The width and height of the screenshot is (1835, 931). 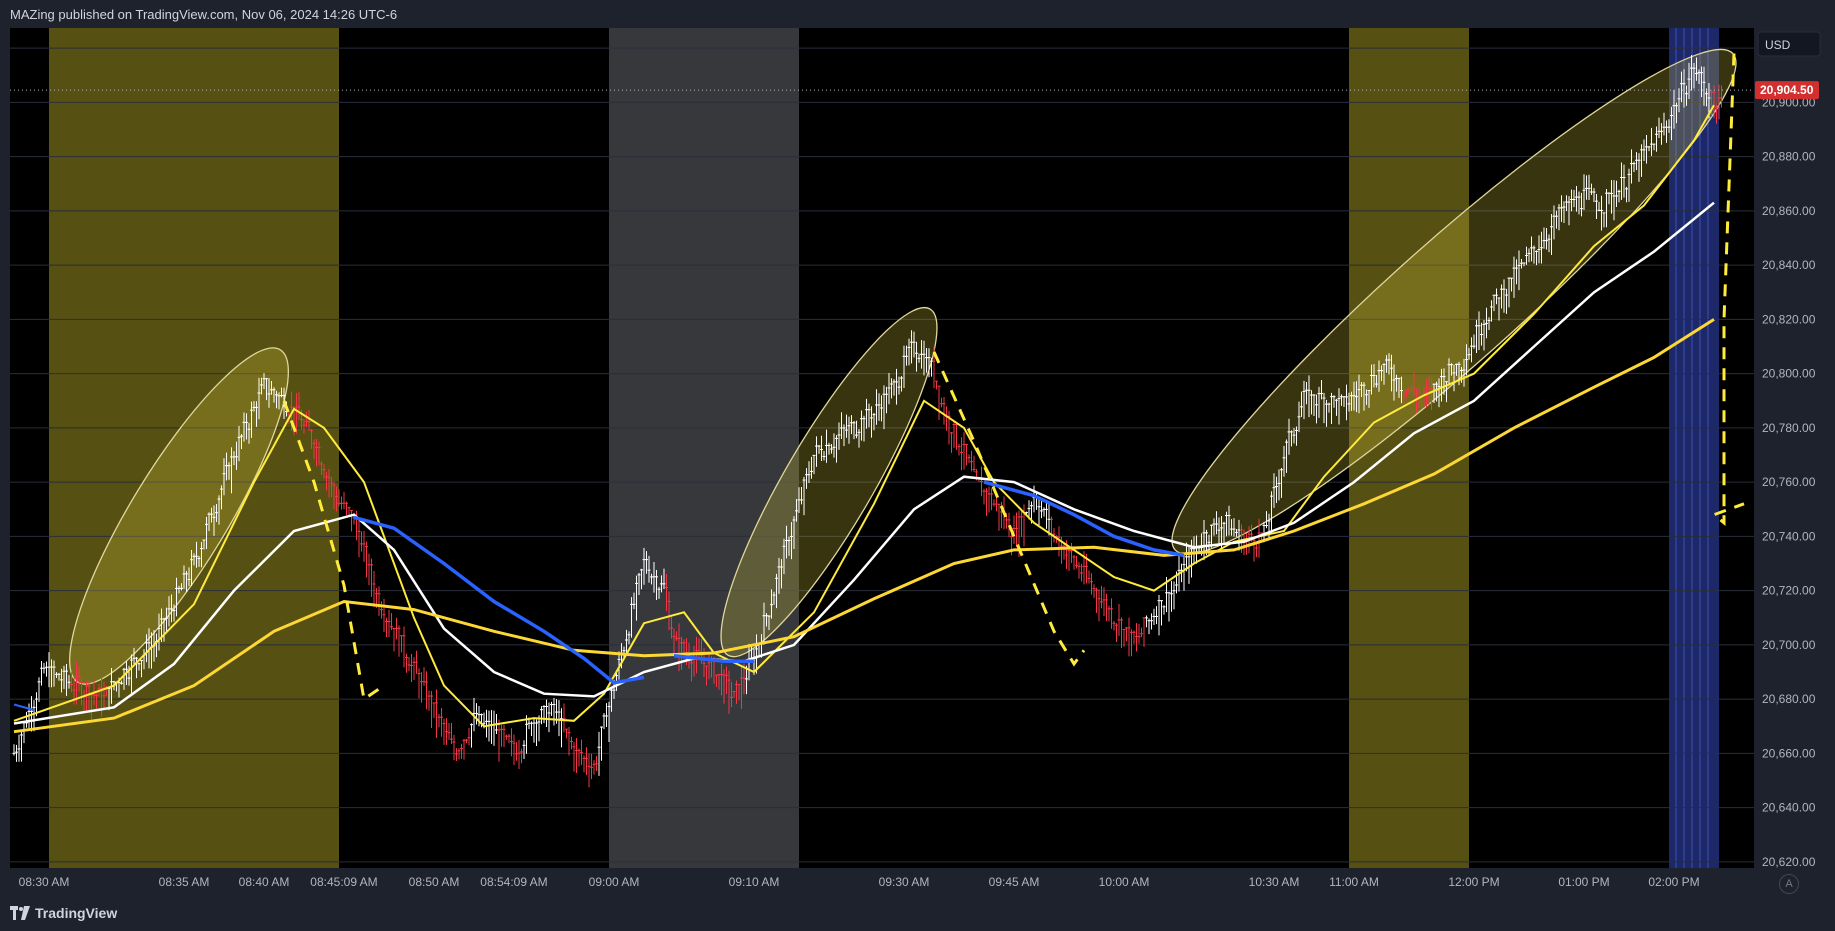 What do you see at coordinates (1583, 882) in the screenshot?
I see `x-tick-label: 01:00 PM` at bounding box center [1583, 882].